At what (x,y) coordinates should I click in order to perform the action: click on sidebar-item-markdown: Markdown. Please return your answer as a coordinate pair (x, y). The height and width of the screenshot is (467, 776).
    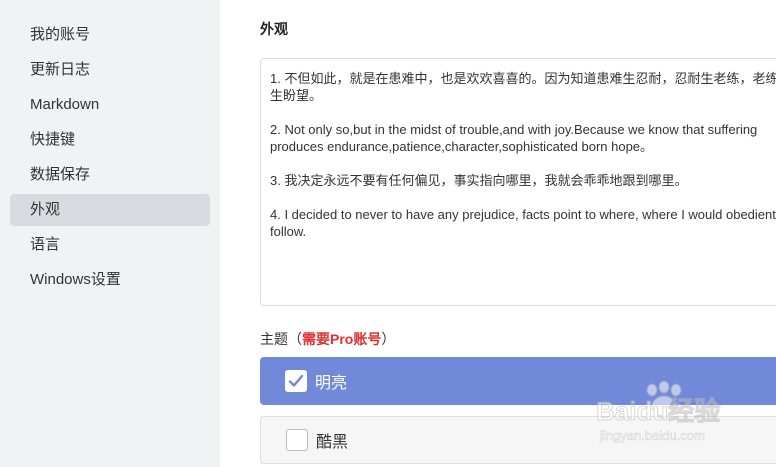
    Looking at the image, I should click on (110, 105).